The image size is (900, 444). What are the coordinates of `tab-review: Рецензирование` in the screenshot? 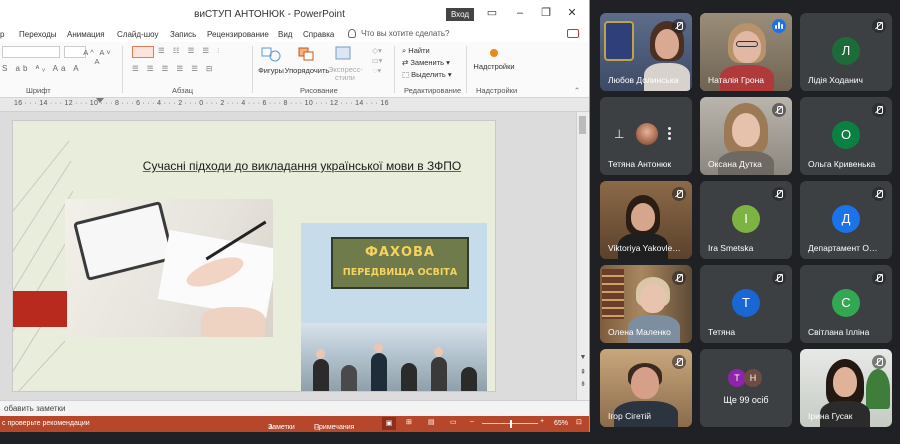 It's located at (238, 34).